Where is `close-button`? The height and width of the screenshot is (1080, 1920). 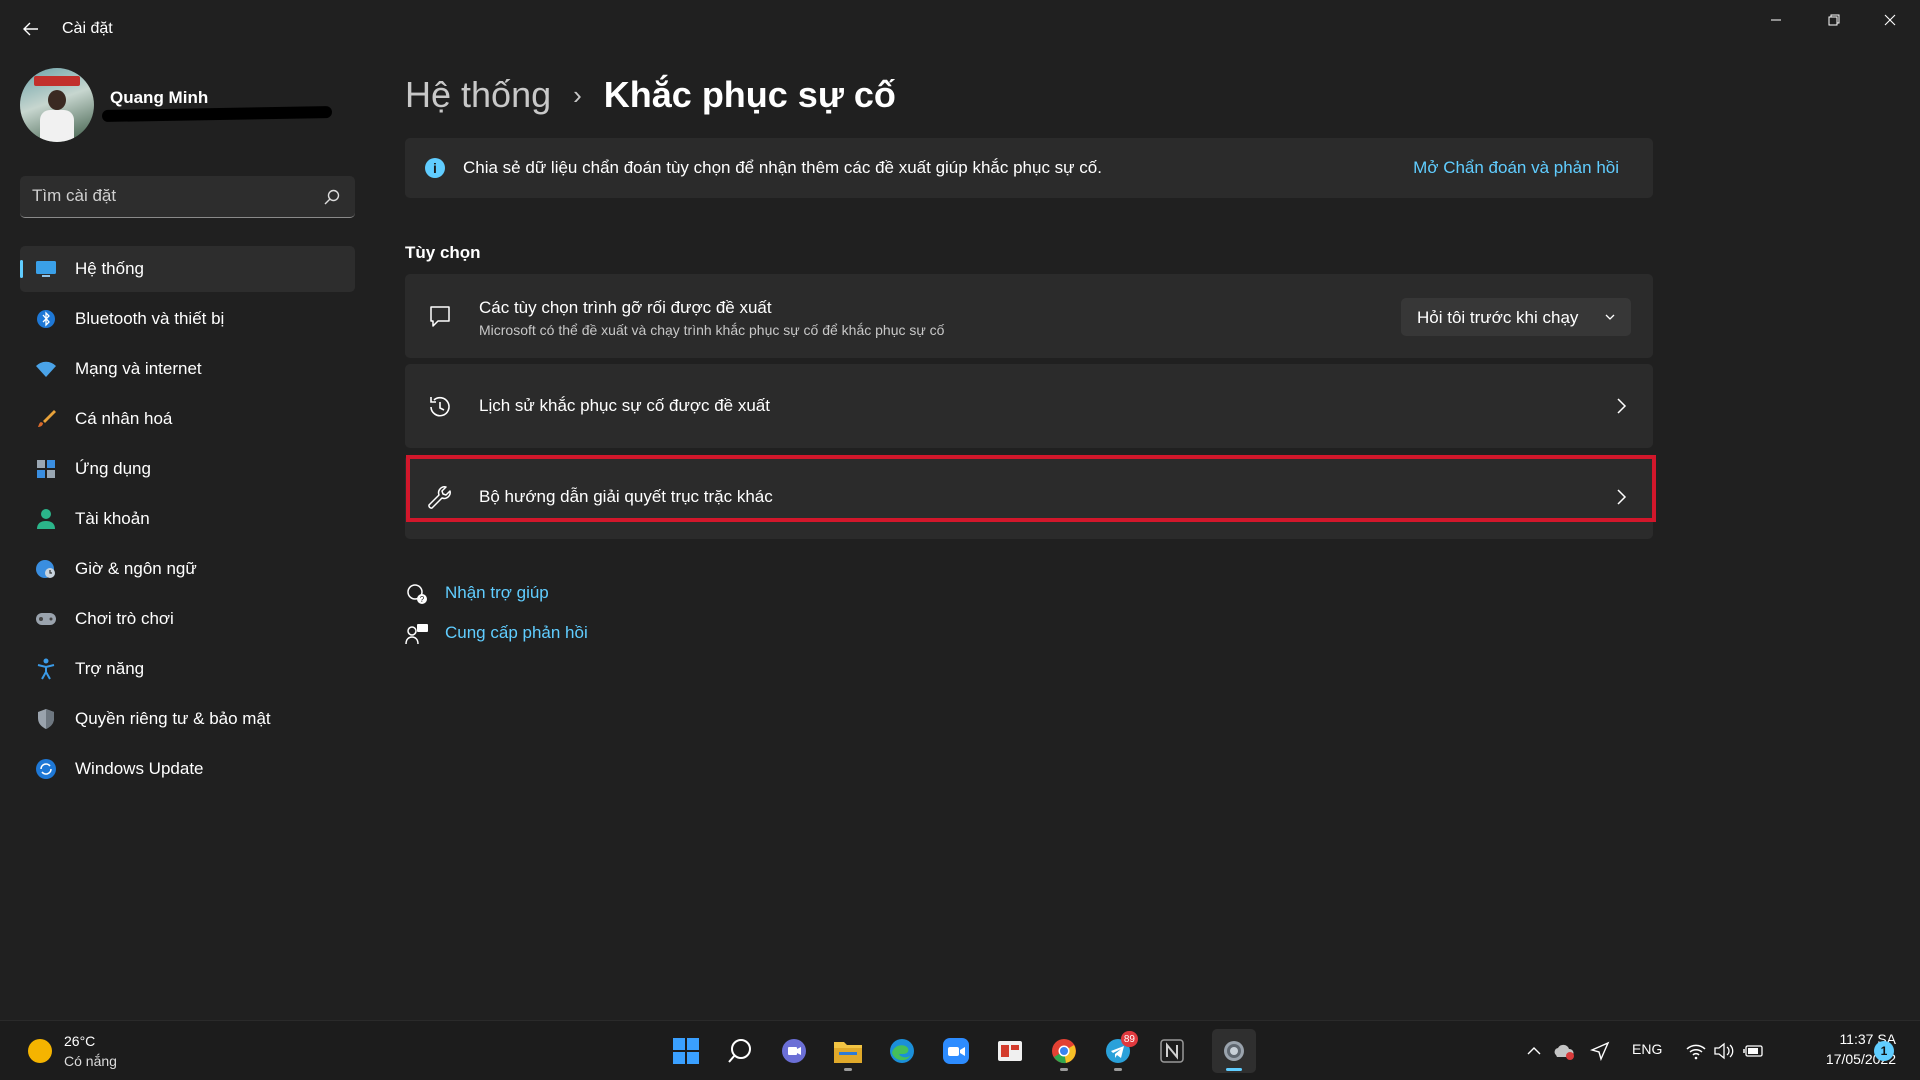
close-button is located at coordinates (1890, 20).